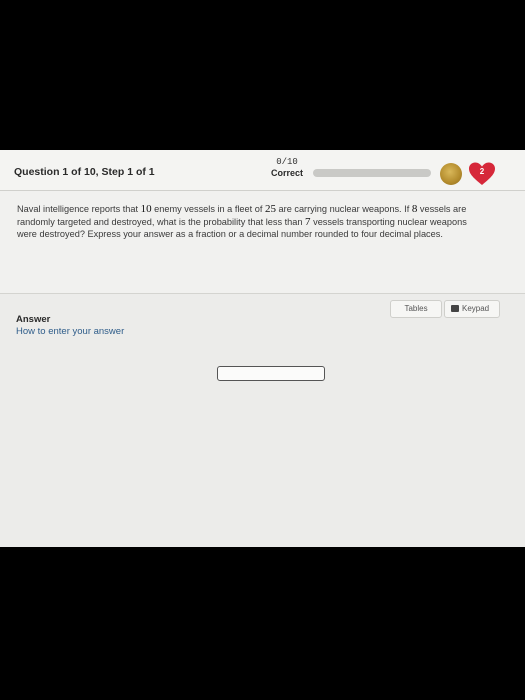  I want to click on score-label: Correct, so click(286, 173).